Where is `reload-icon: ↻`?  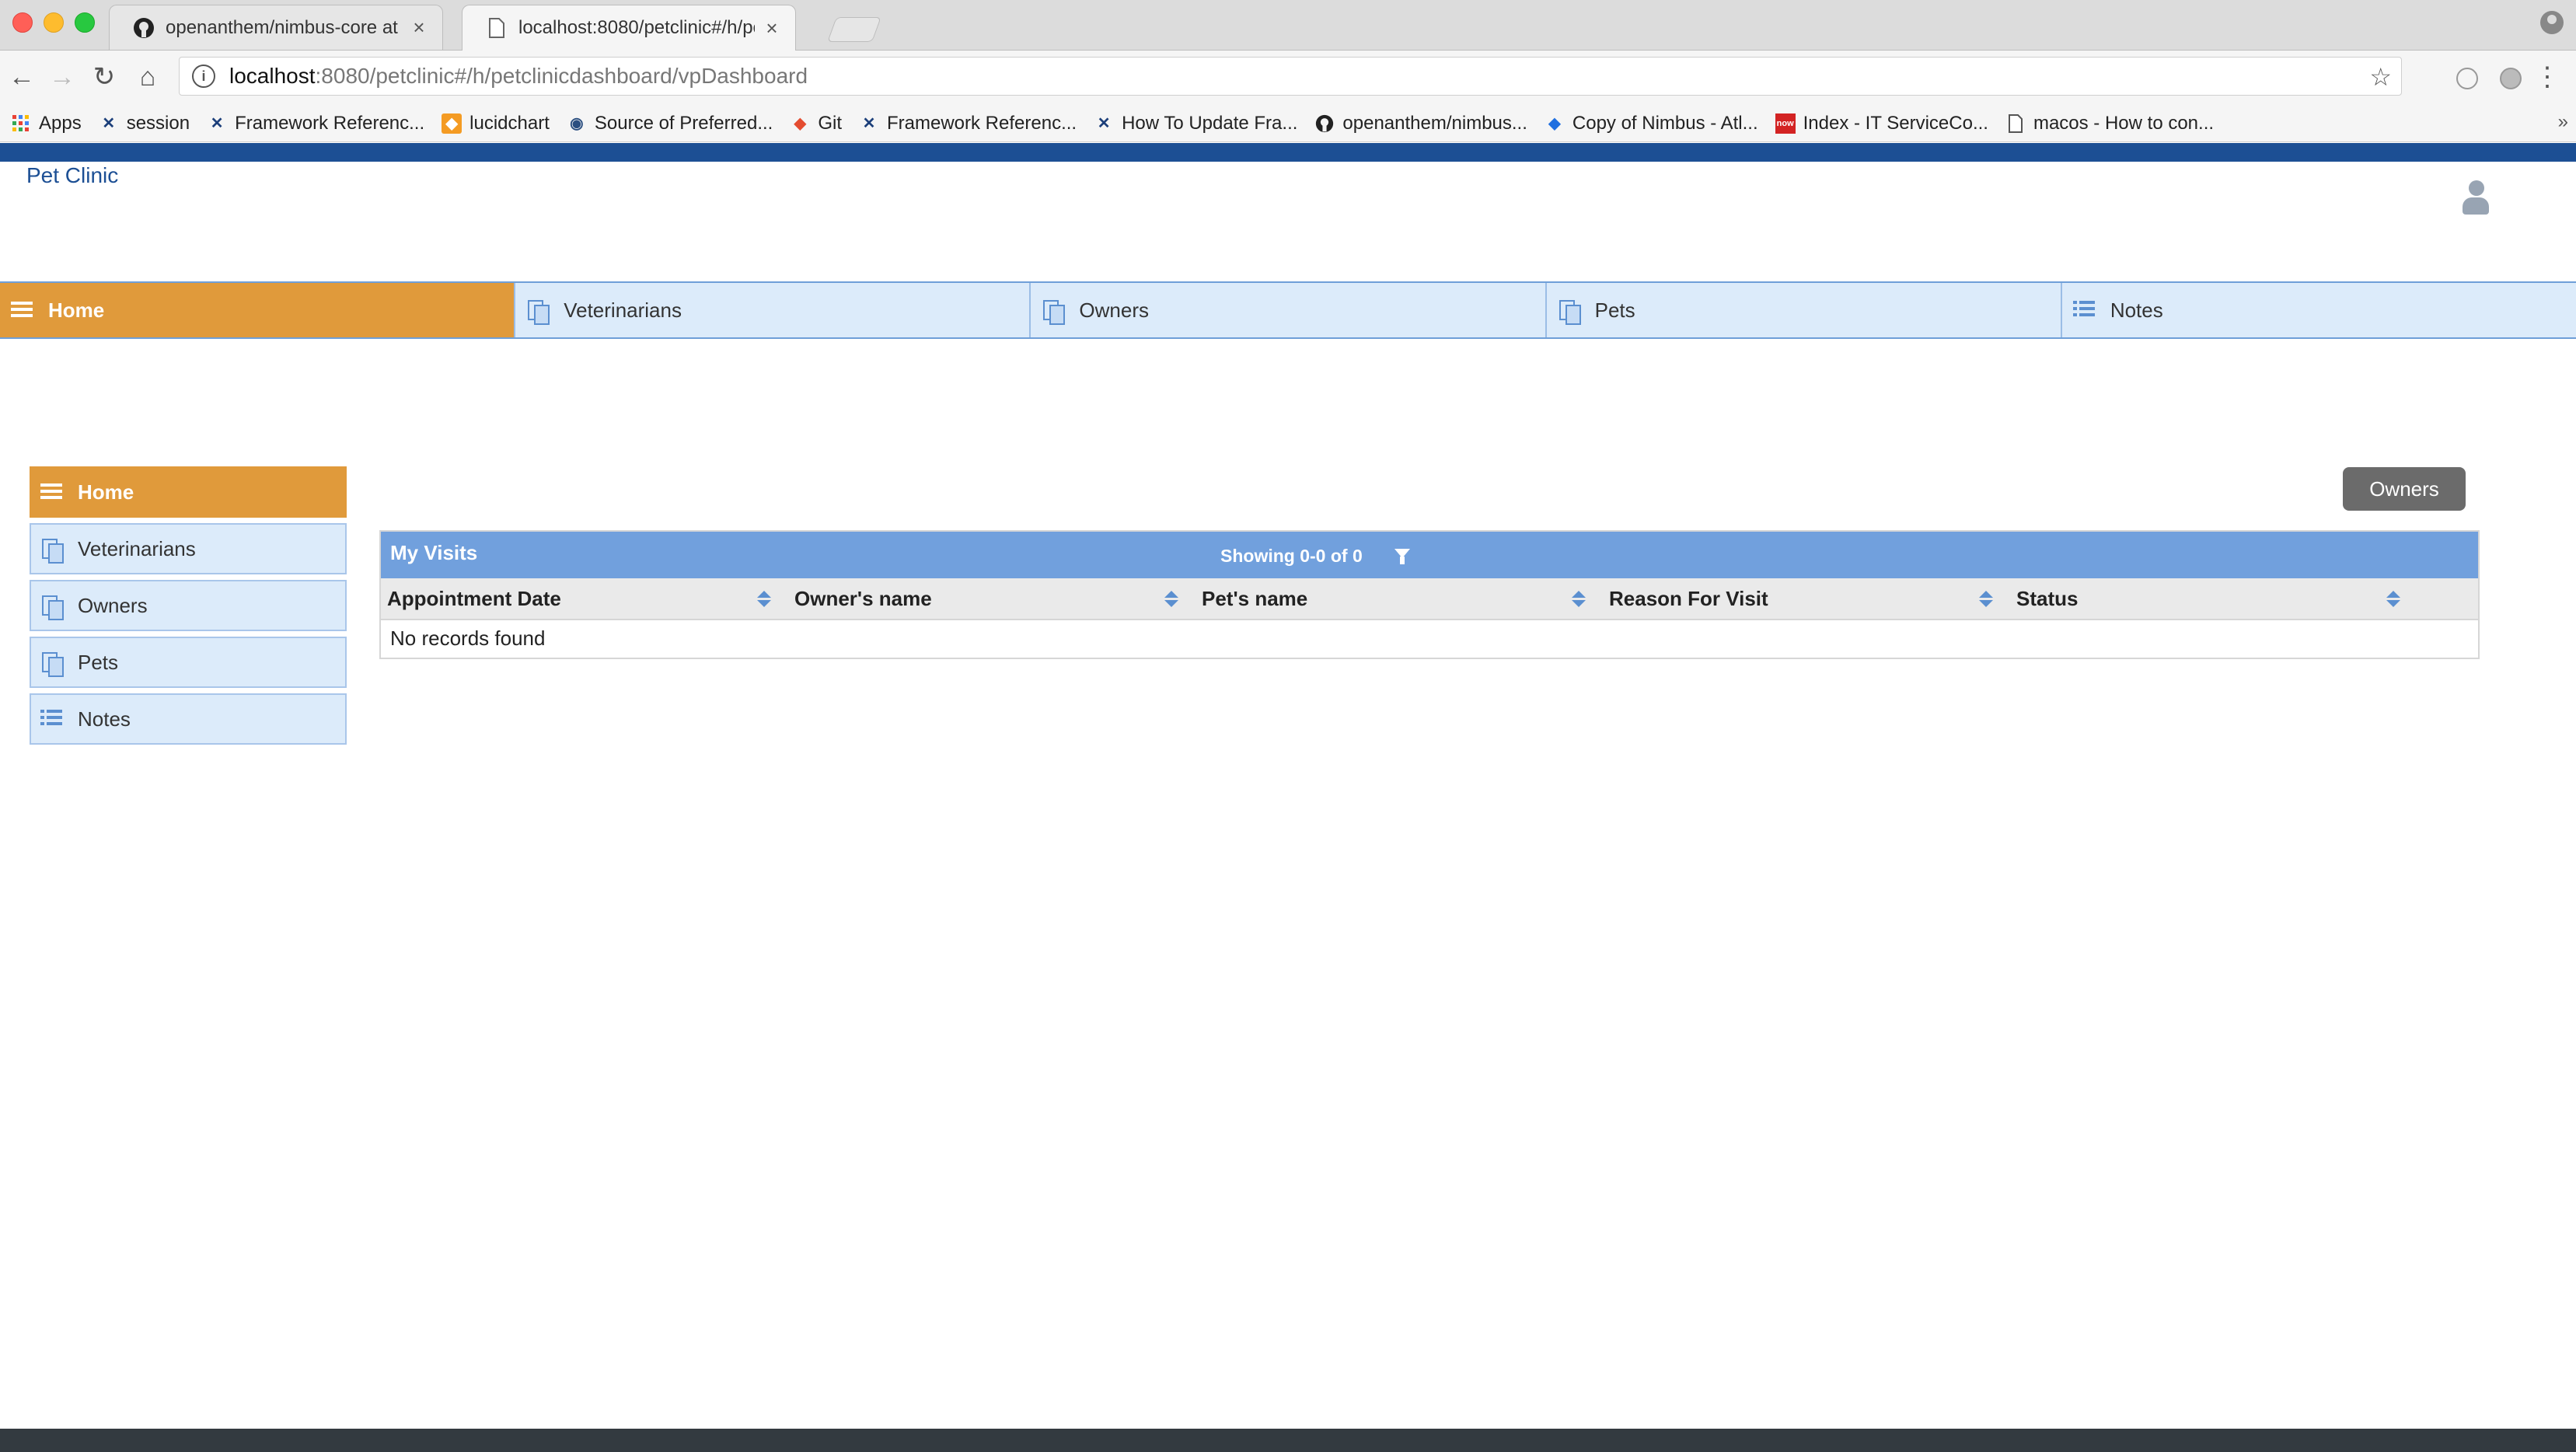
reload-icon: ↻ is located at coordinates (104, 76).